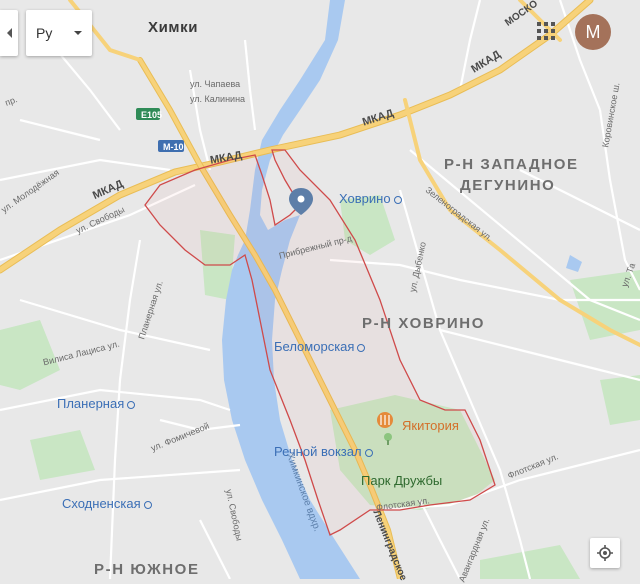  What do you see at coordinates (91, 403) in the screenshot?
I see `poi-name: Планерная` at bounding box center [91, 403].